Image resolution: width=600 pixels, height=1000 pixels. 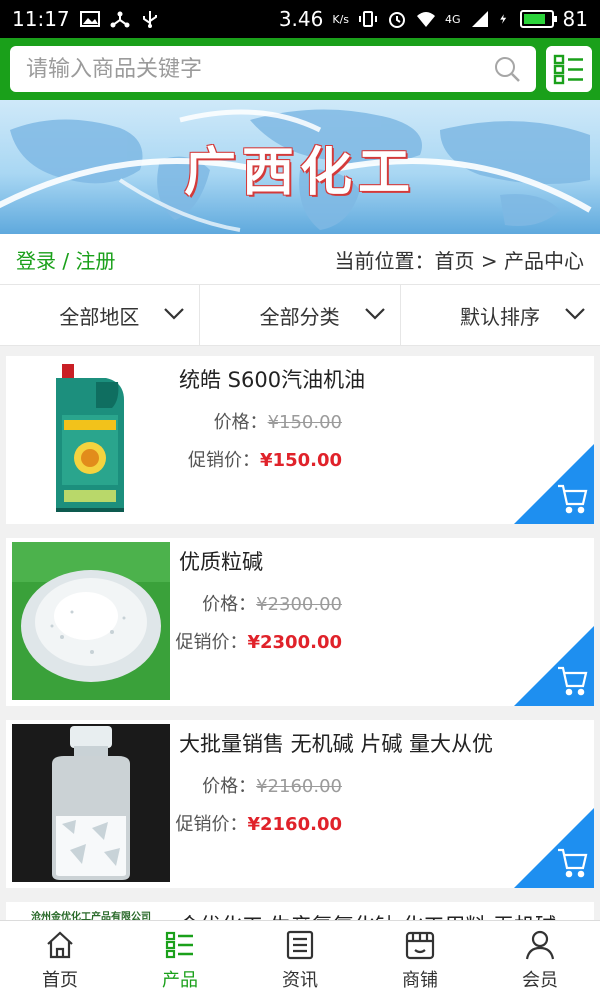 I want to click on signal-icon, so click(x=479, y=19).